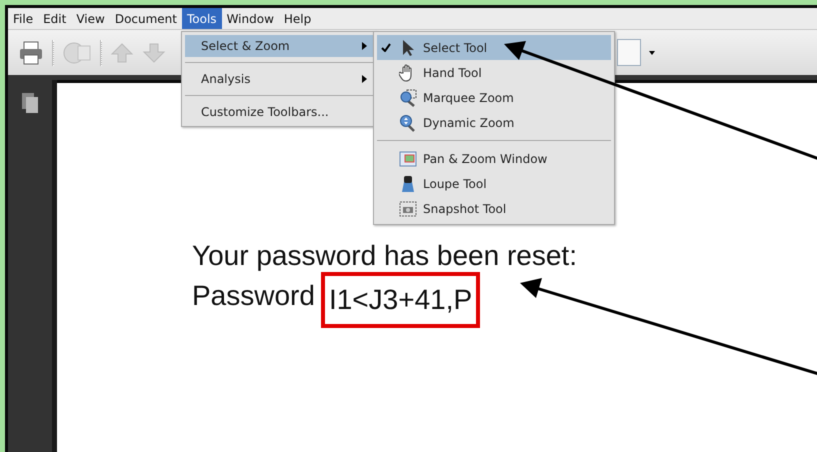 The image size is (817, 452). I want to click on menu-item: Document, so click(146, 18).